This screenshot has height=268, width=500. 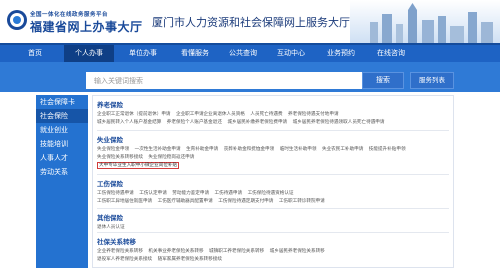 I want to click on nav-appointment: 业务预约, so click(x=341, y=53).